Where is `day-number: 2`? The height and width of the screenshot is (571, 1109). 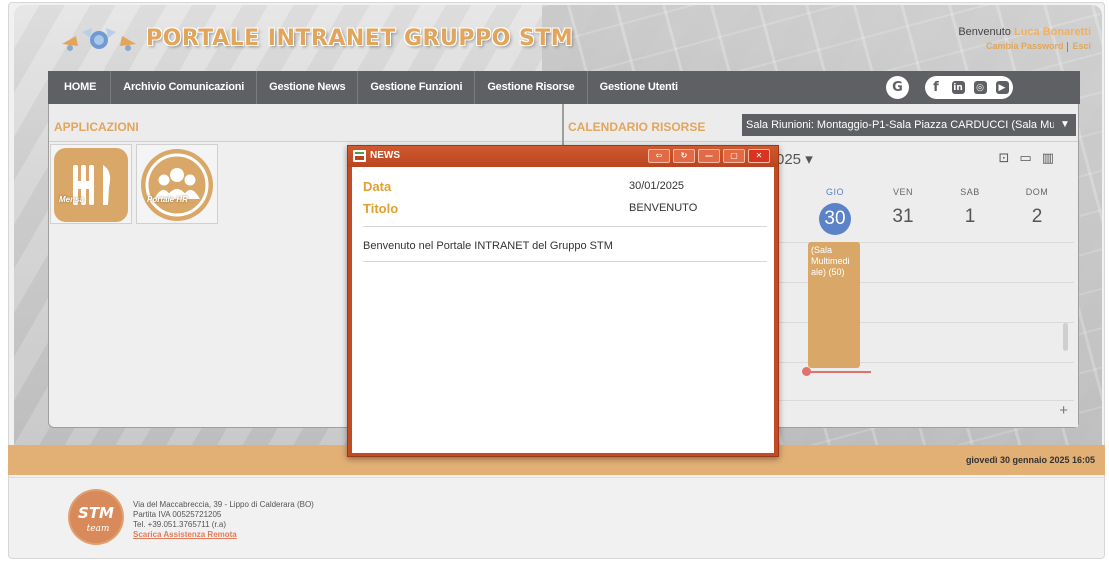 day-number: 2 is located at coordinates (1037, 217).